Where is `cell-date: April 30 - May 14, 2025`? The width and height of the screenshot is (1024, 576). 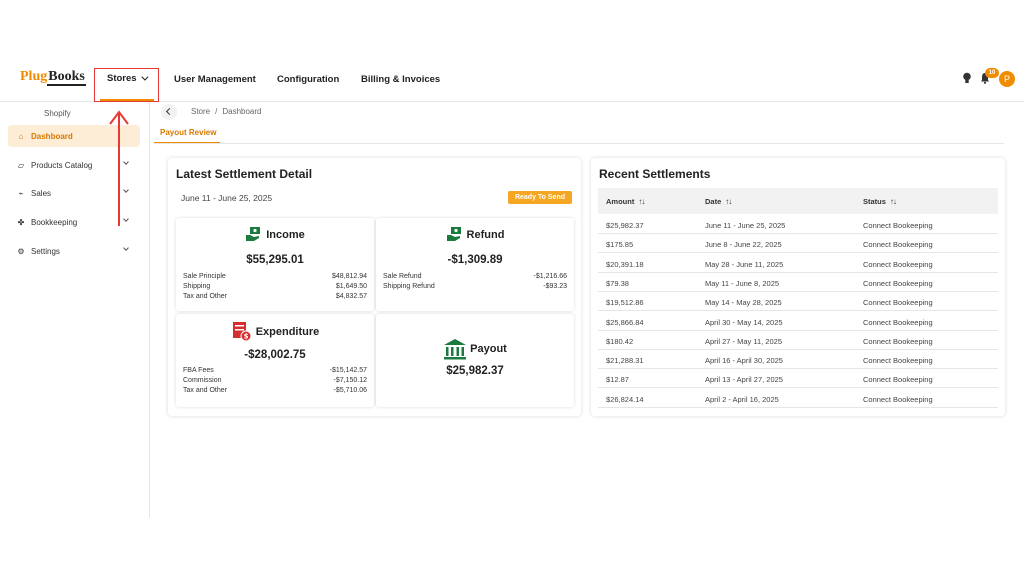
cell-date: April 30 - May 14, 2025 is located at coordinates (744, 322).